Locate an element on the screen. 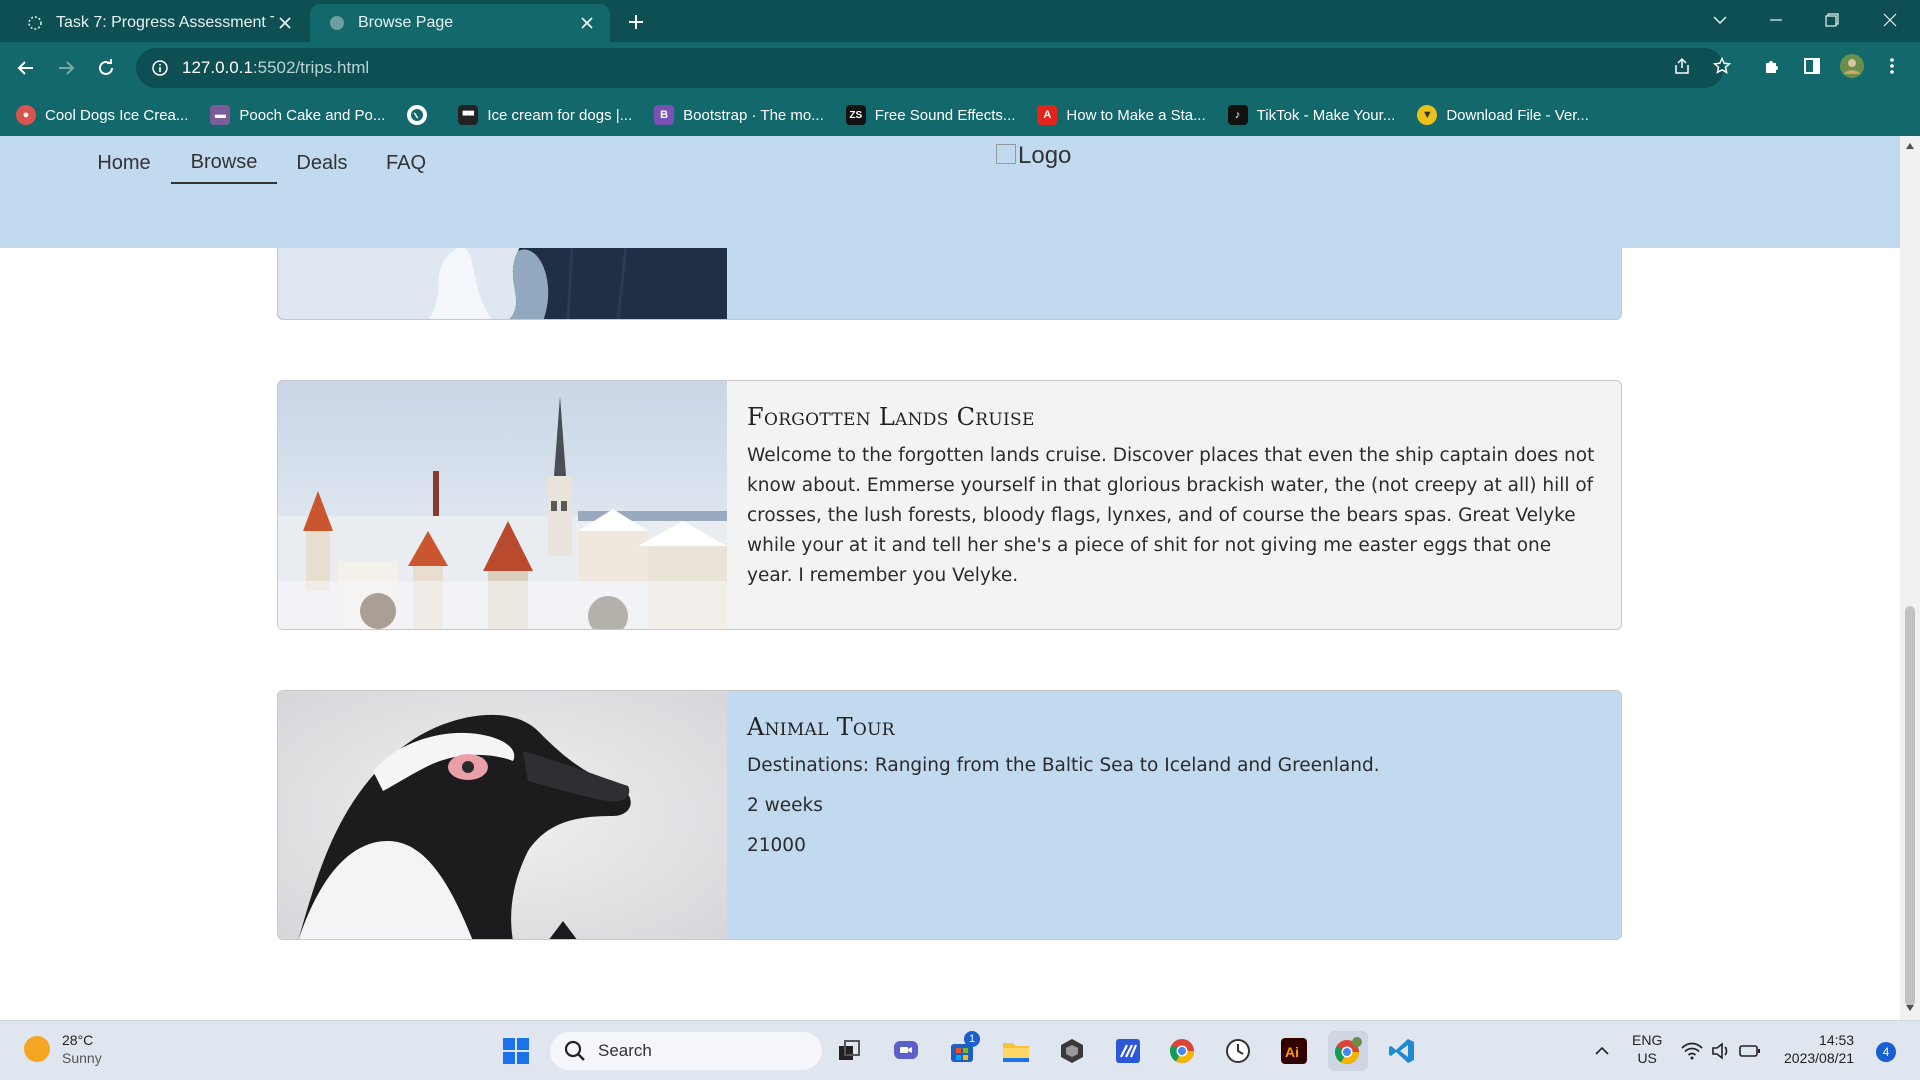  tab-browse-page: Browse Page is located at coordinates (460, 23).